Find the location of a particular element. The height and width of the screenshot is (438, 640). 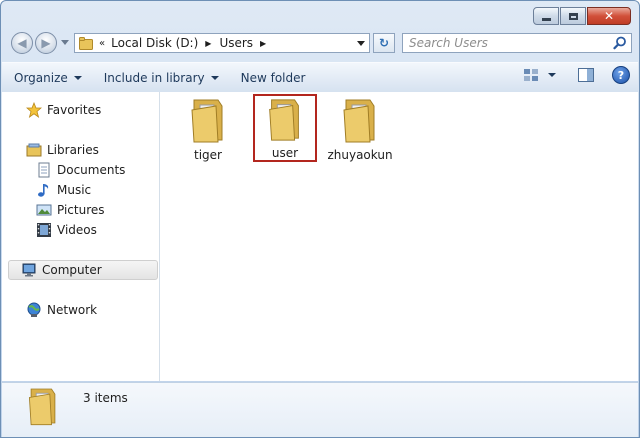

breadcrumb-overflow: « is located at coordinates (102, 43).